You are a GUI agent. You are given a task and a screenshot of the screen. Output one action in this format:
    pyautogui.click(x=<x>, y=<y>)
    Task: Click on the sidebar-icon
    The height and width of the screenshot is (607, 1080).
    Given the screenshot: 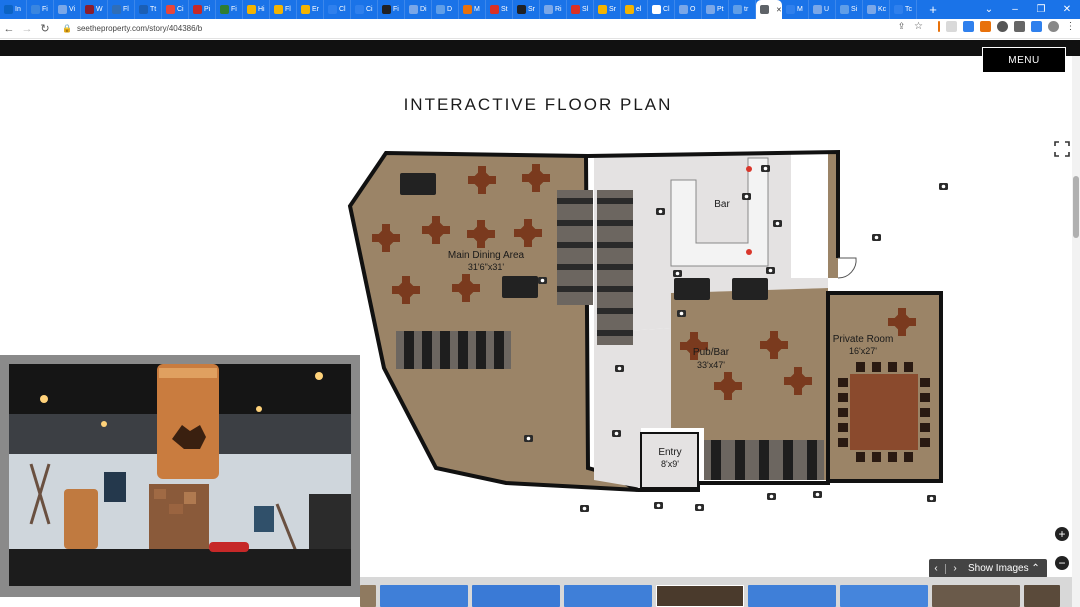 What is the action you would take?
    pyautogui.click(x=1036, y=26)
    